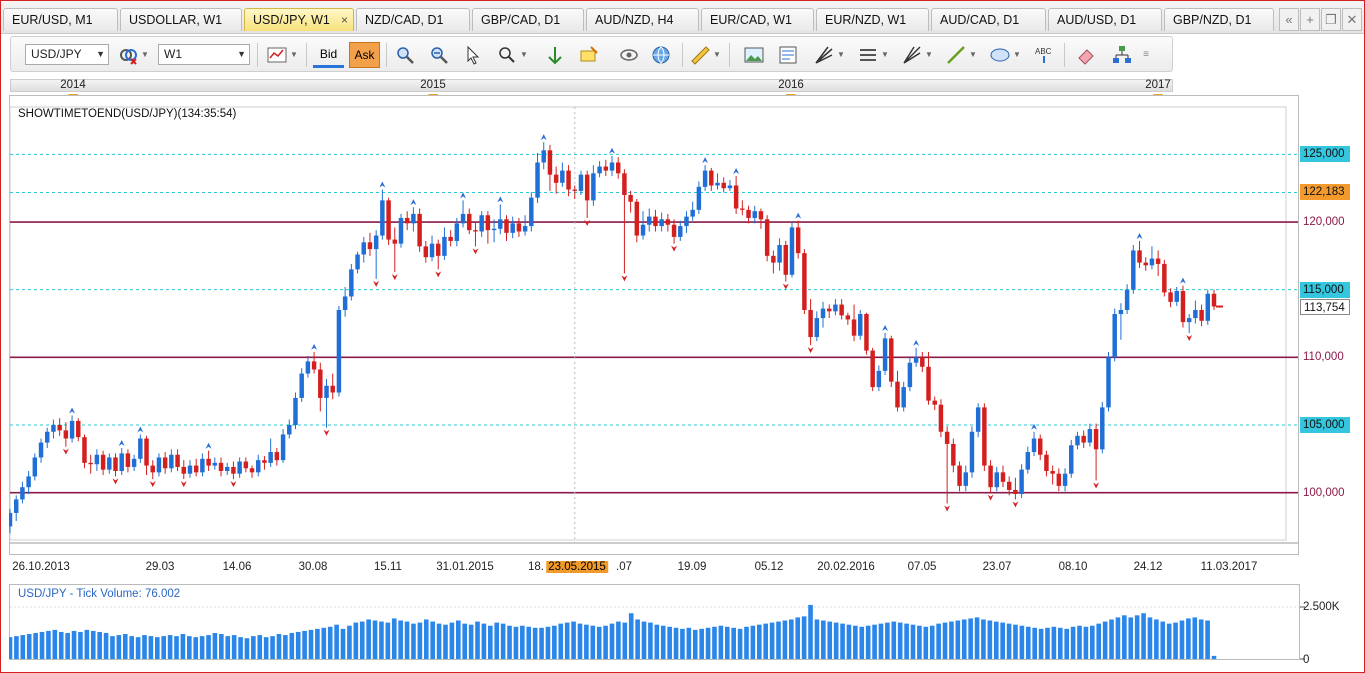  What do you see at coordinates (128, 55) in the screenshot?
I see `link-chart-icon` at bounding box center [128, 55].